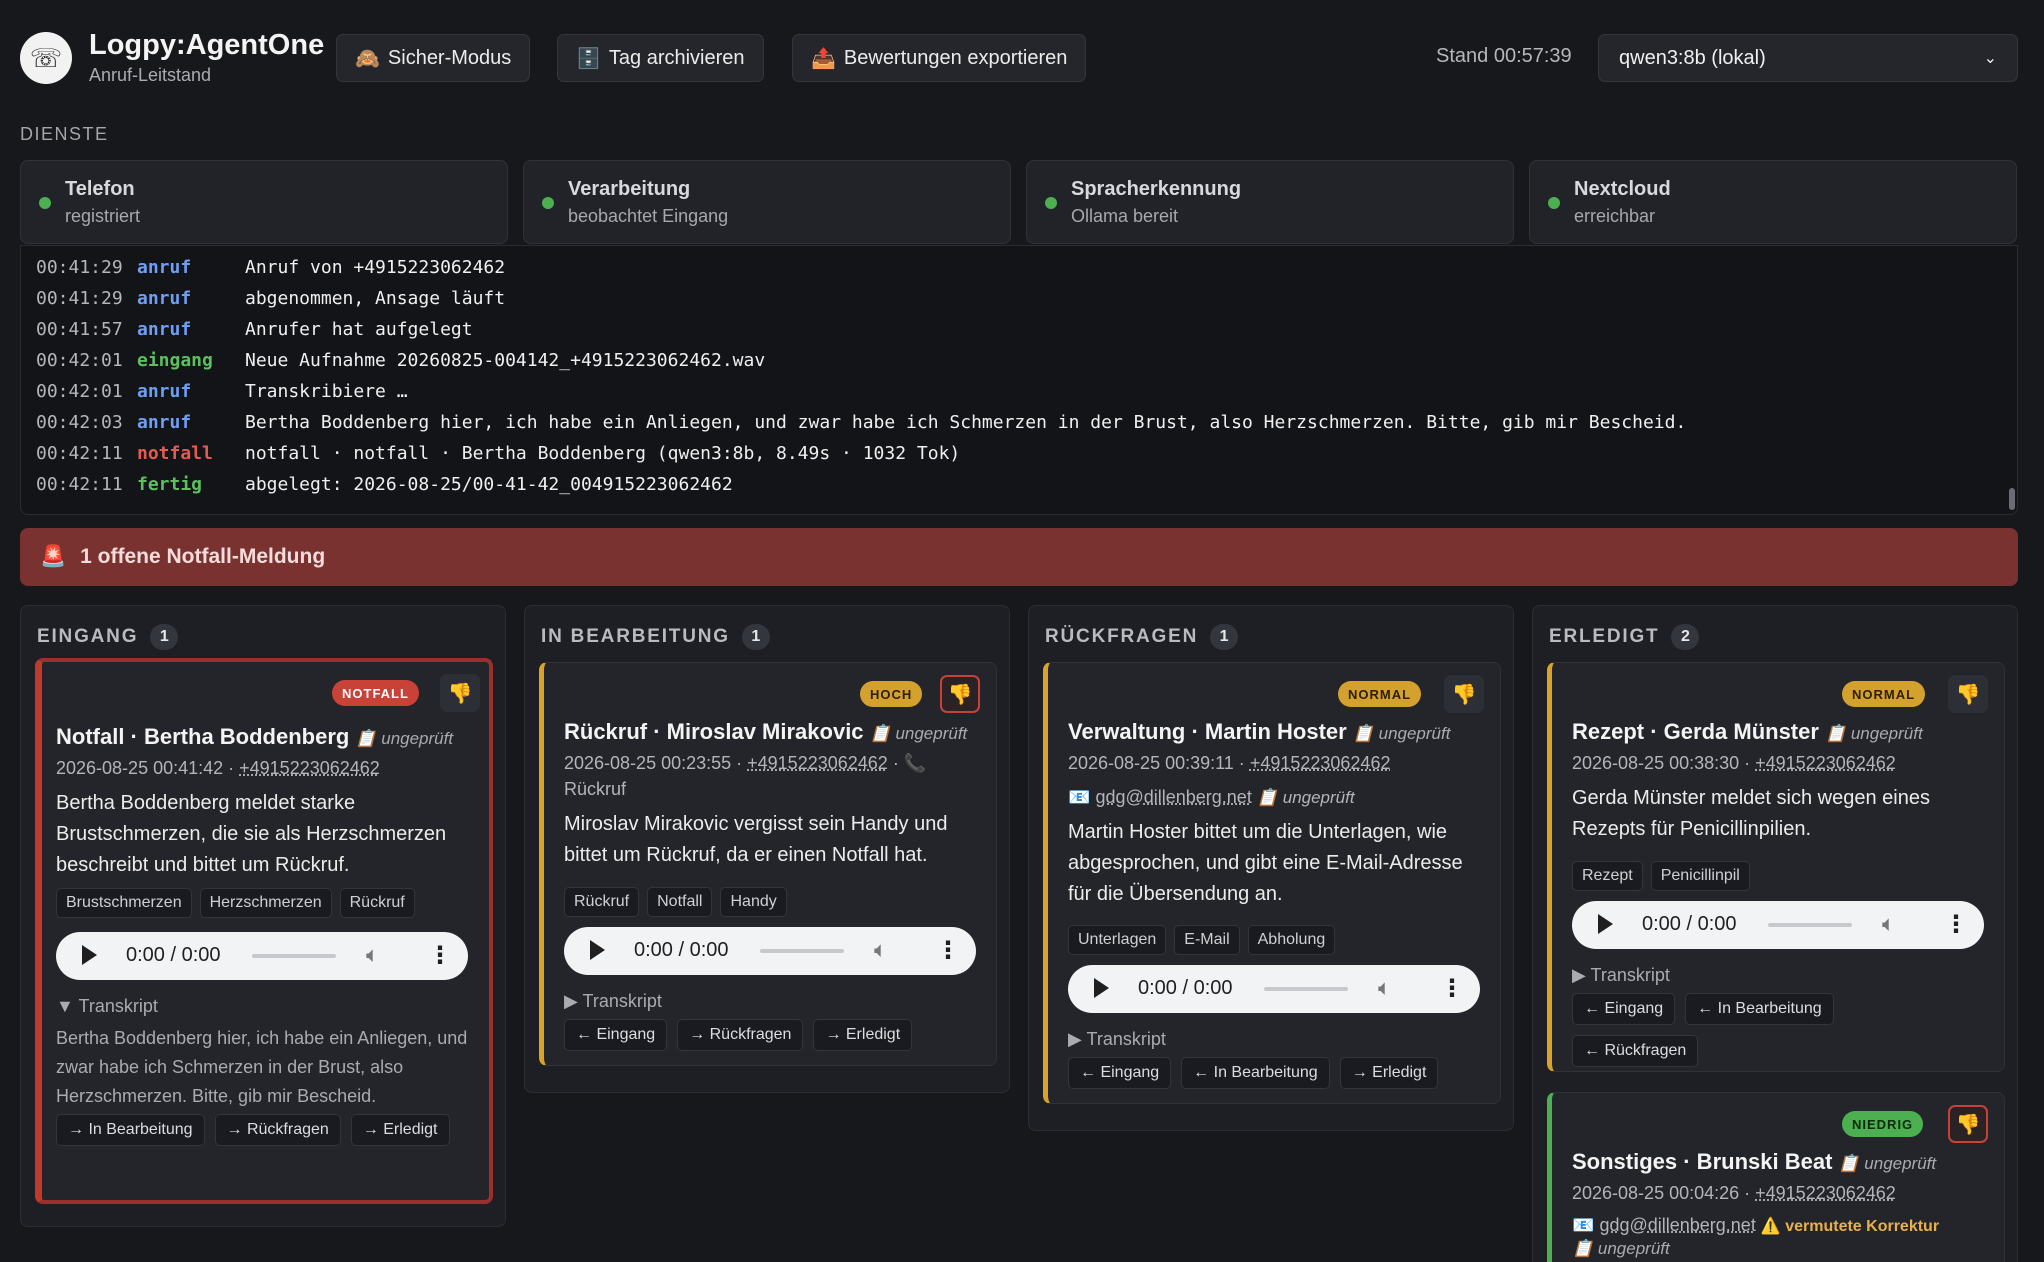 This screenshot has width=2044, height=1262. What do you see at coordinates (753, 902) in the screenshot?
I see `tag: Handy` at bounding box center [753, 902].